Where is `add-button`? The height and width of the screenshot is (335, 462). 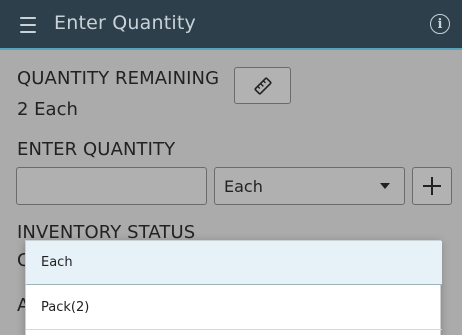
add-button is located at coordinates (432, 186).